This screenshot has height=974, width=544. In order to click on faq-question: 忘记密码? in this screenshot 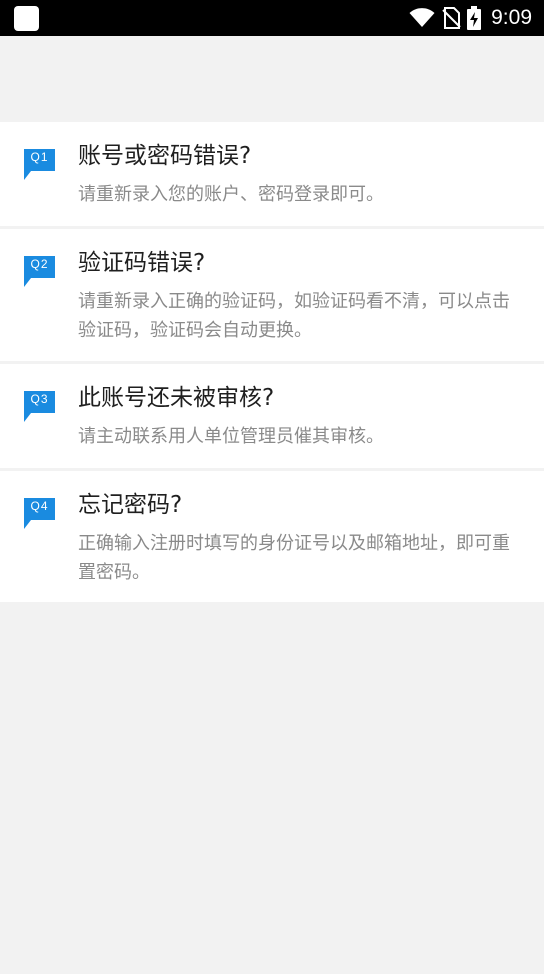, I will do `click(130, 505)`.